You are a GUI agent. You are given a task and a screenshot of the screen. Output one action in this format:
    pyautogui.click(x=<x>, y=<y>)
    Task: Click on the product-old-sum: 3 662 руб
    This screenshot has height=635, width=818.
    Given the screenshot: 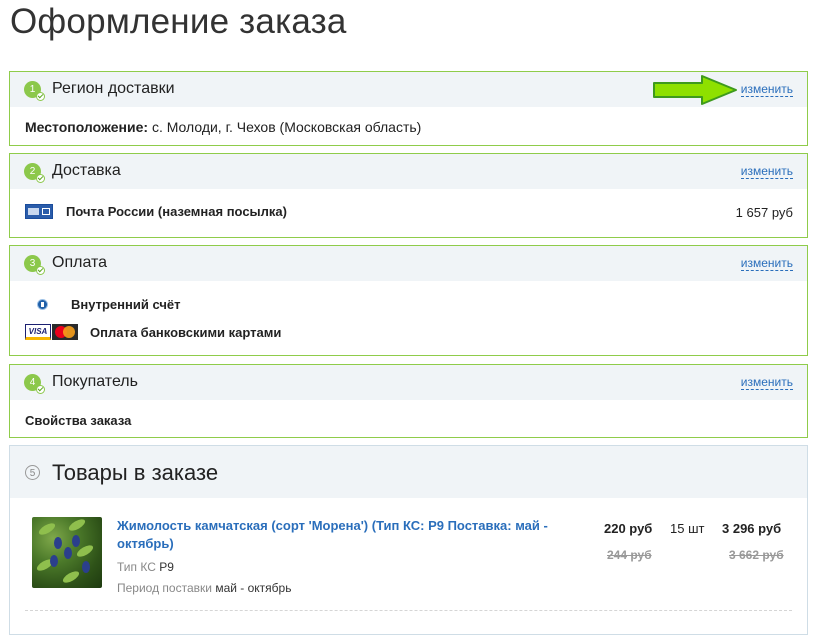 What is the action you would take?
    pyautogui.click(x=756, y=555)
    